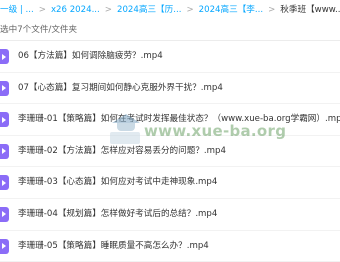  Describe the element at coordinates (113, 246) in the screenshot. I see `file-name: 李珊珊-05【策略篇】睡眠质量不高怎么办？.mp4` at that location.